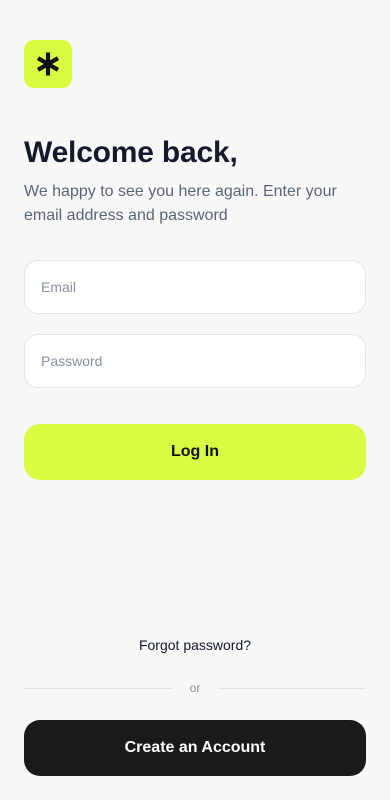 The height and width of the screenshot is (800, 390). I want to click on login-button: Log In, so click(195, 452).